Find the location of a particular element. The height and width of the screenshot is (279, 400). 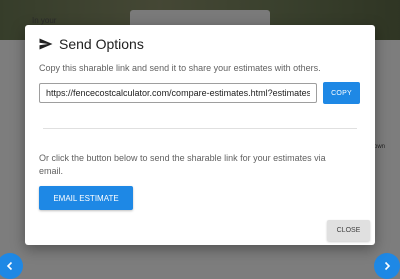

email-estimate-button: EMAIL ESTIMATE is located at coordinates (86, 198).